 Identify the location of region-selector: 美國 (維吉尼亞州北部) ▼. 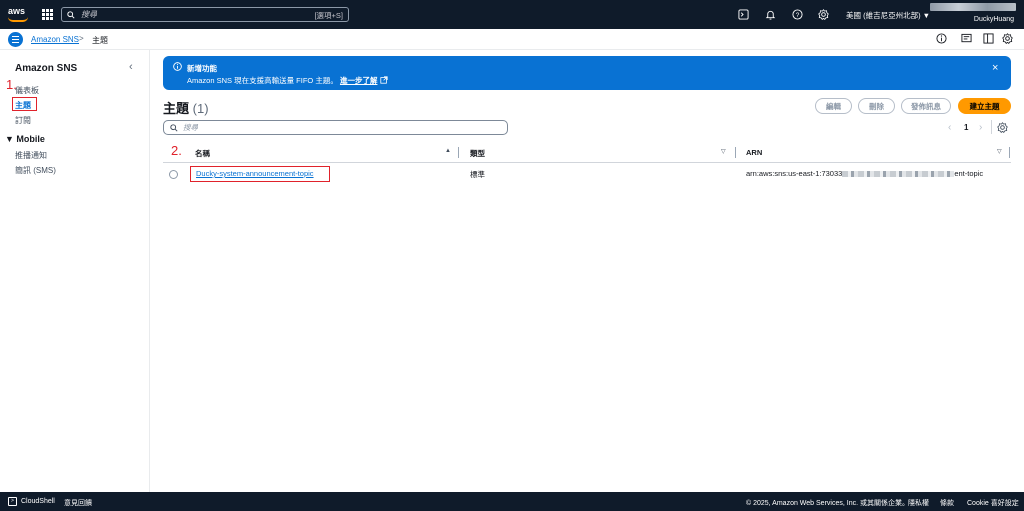
(888, 15).